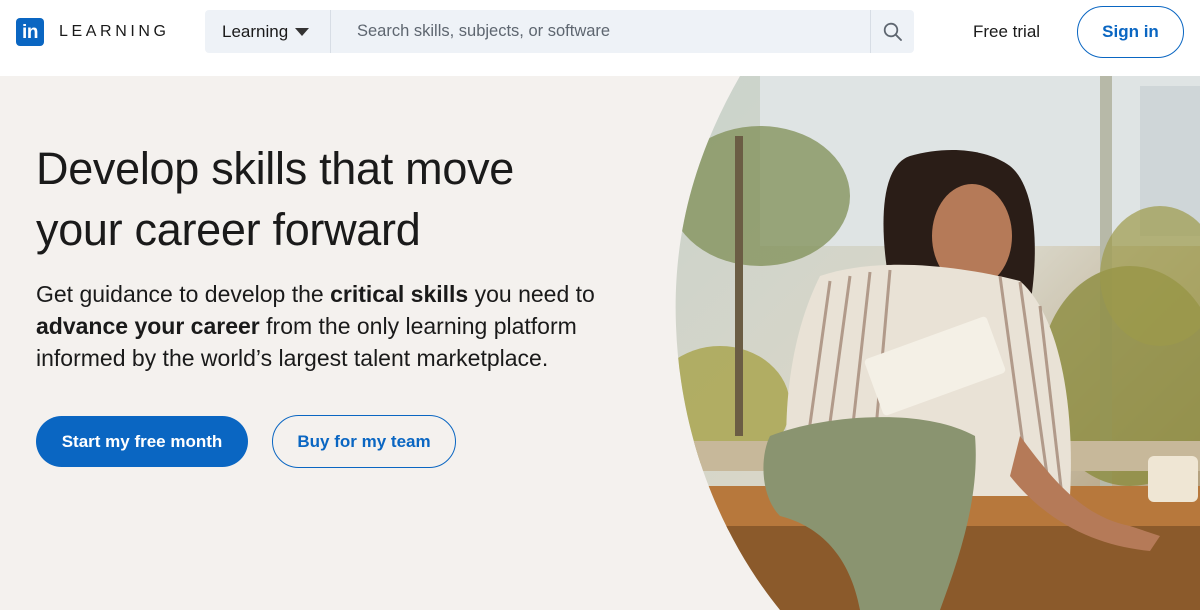  I want to click on desc-part-3: from the only learning platform, so click(418, 326).